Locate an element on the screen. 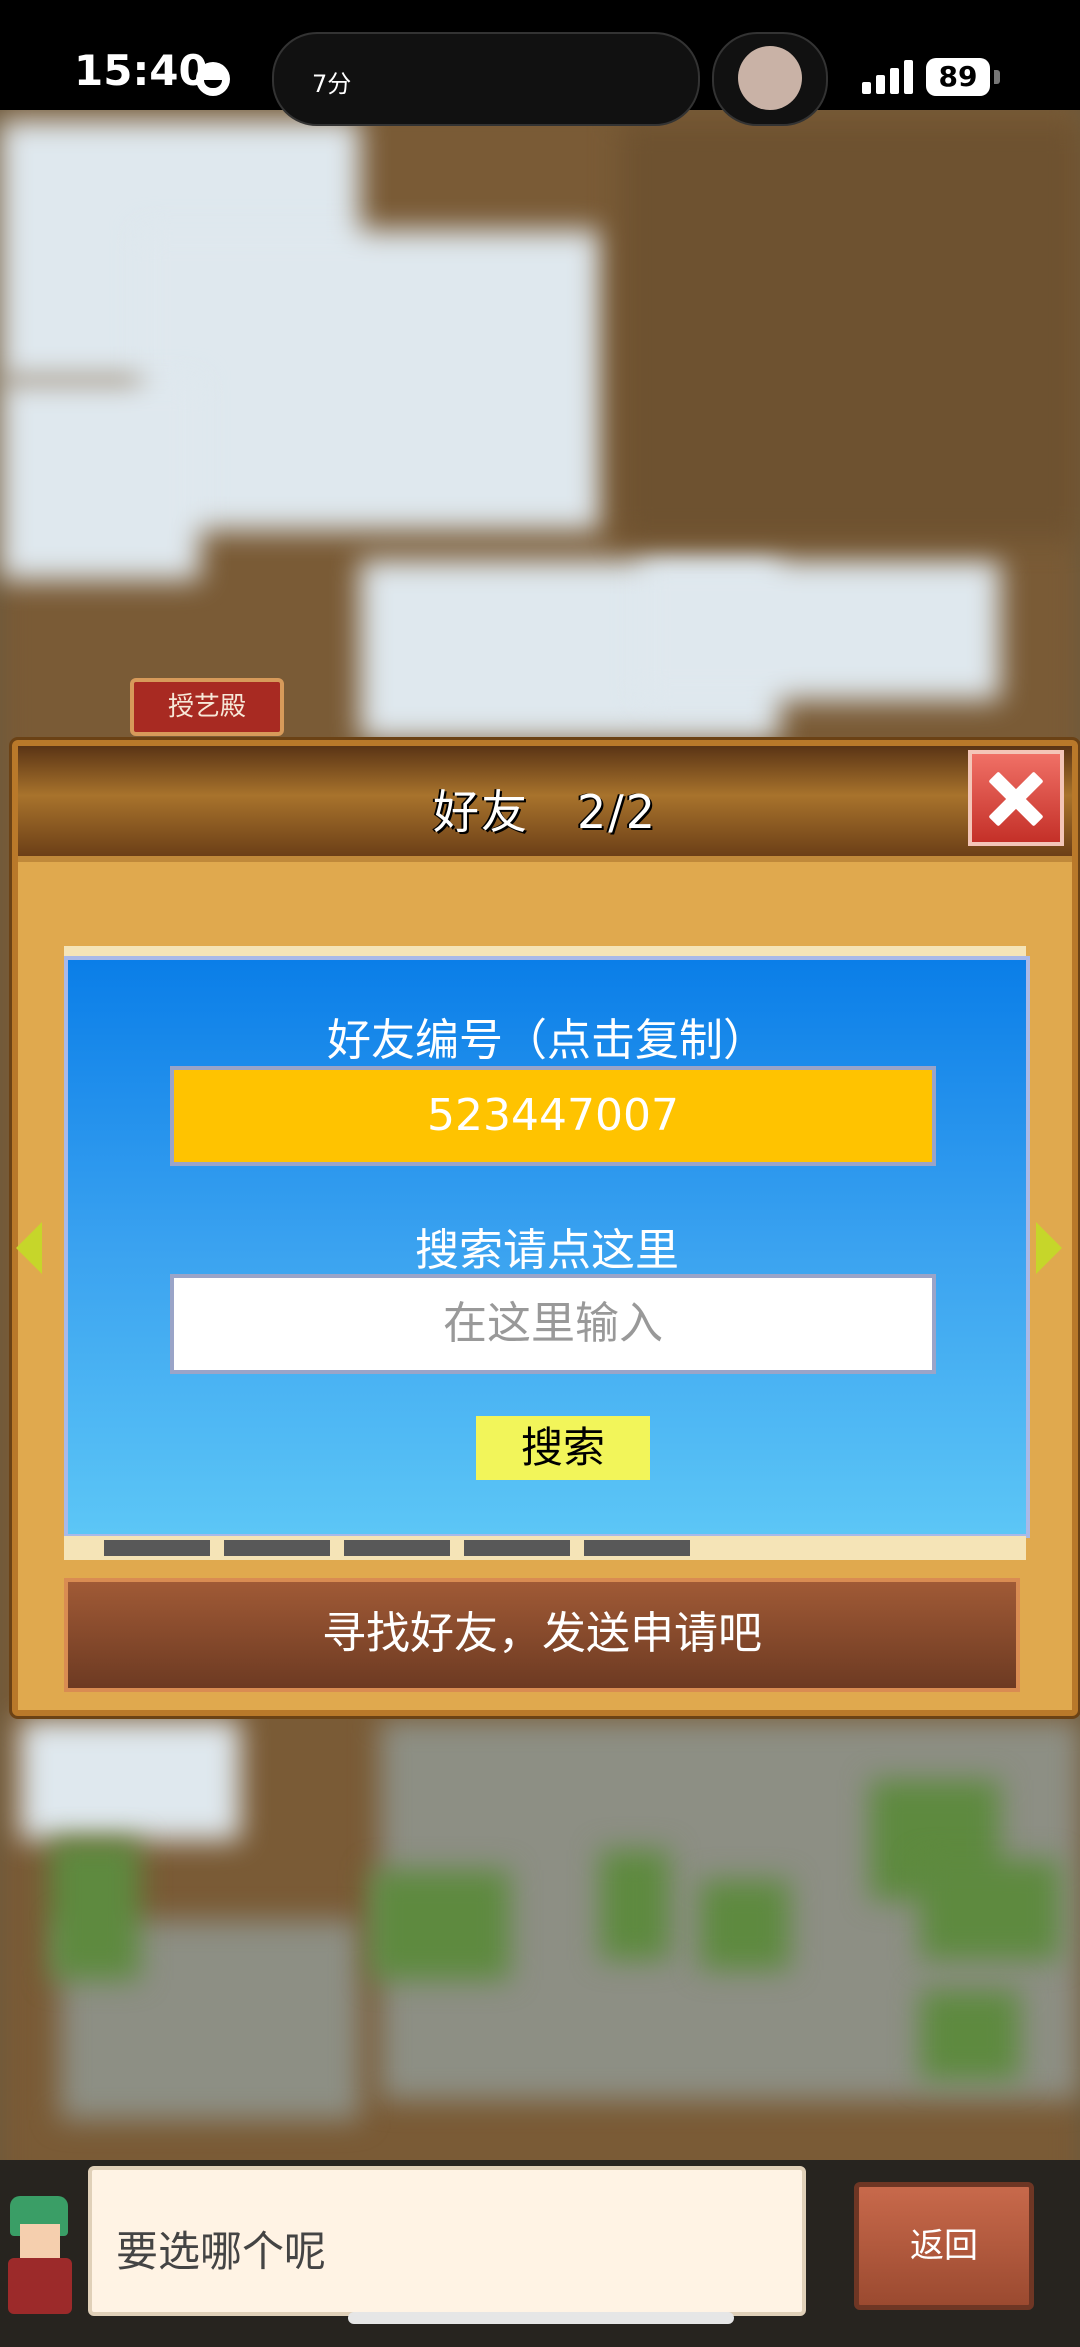 The height and width of the screenshot is (2347, 1080). battery-tip is located at coordinates (997, 77).